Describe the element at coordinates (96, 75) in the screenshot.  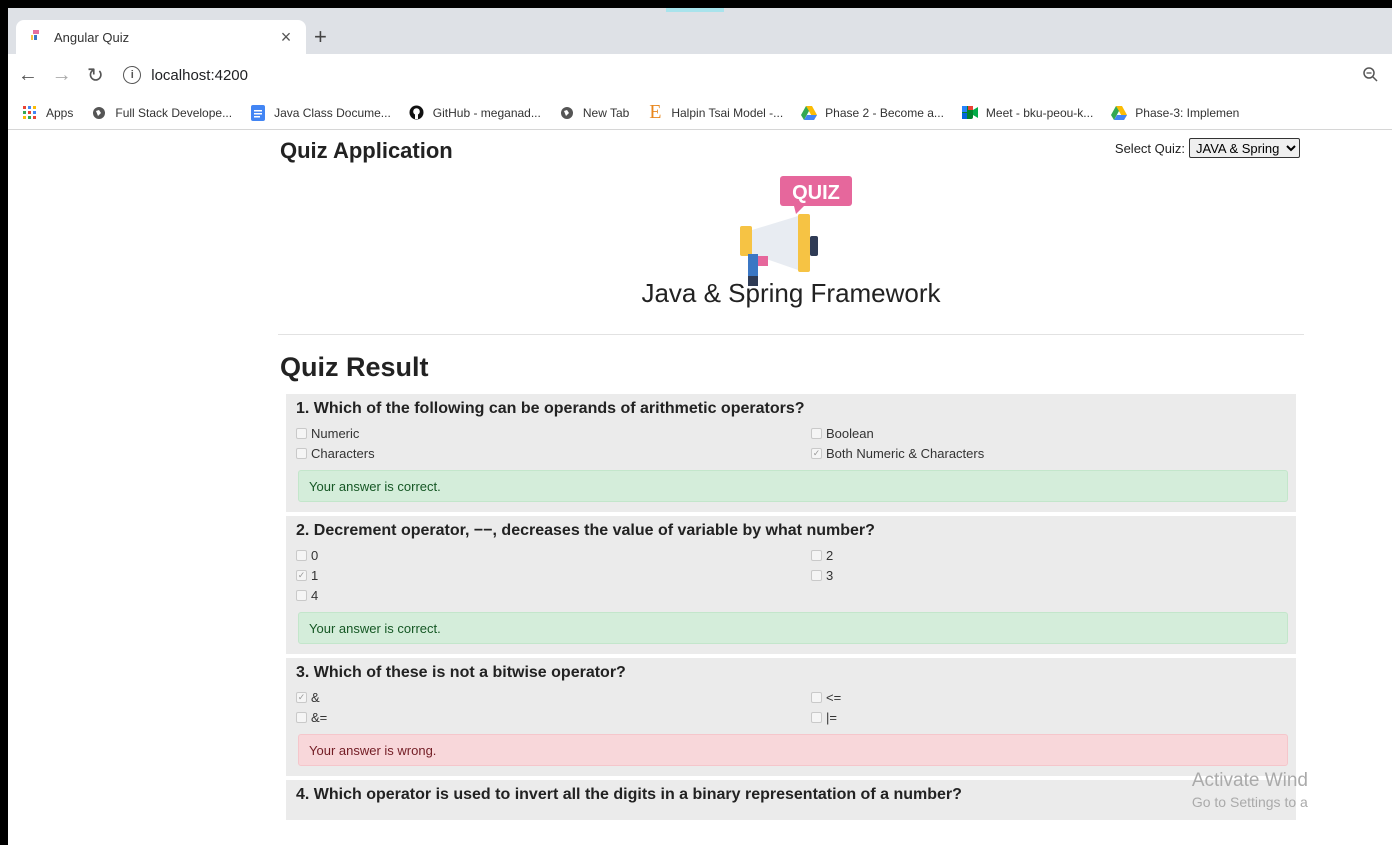
I see `reload-icon: ↻` at that location.